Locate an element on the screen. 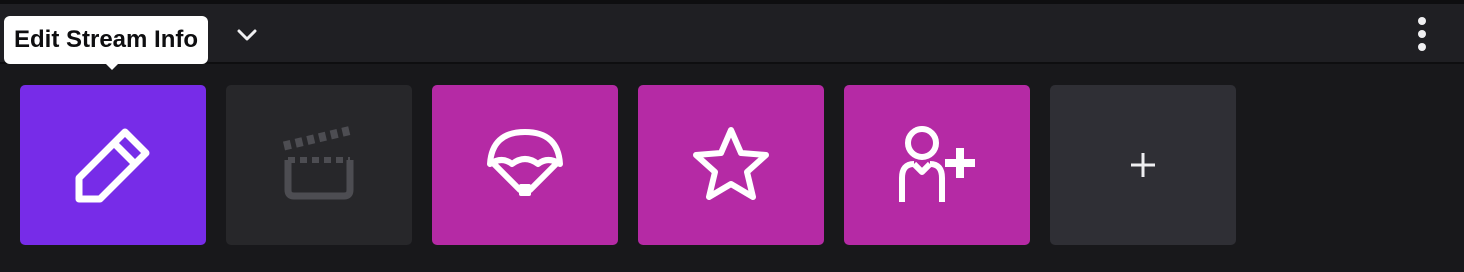 The height and width of the screenshot is (272, 1464). plus-icon is located at coordinates (1143, 165).